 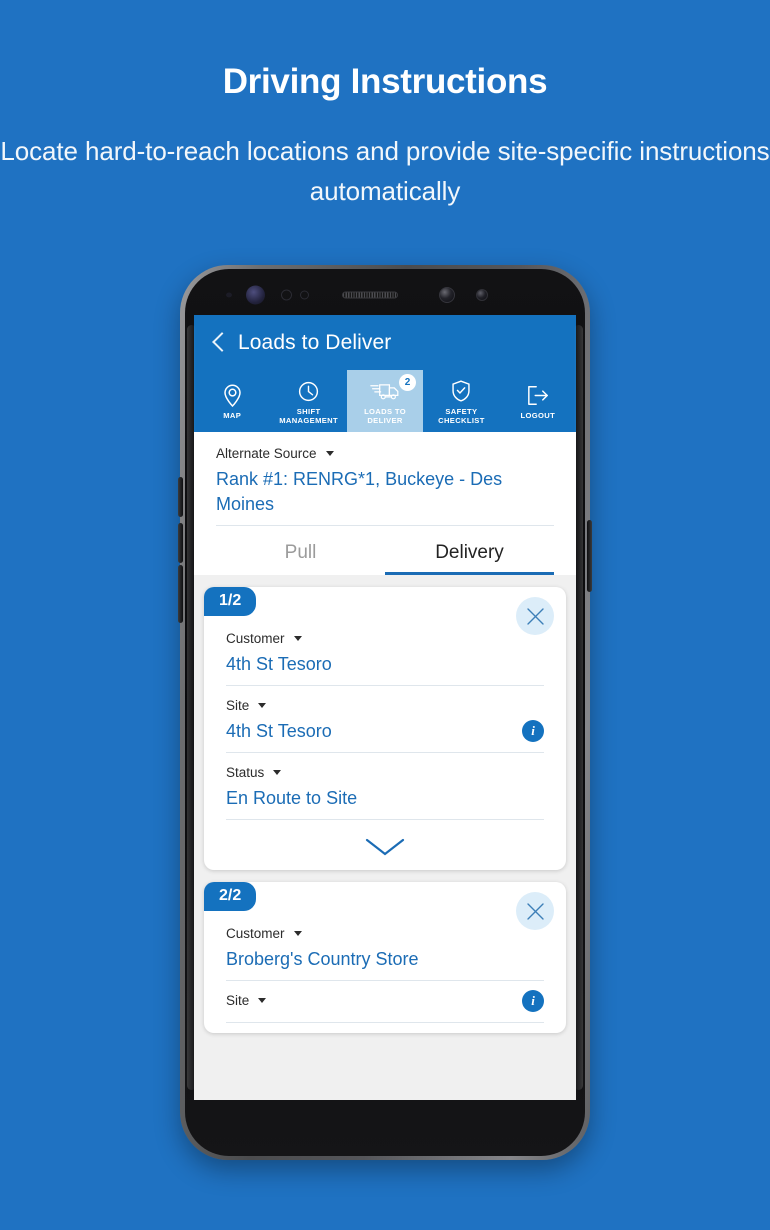 I want to click on status-label-row: Status, so click(x=385, y=772).